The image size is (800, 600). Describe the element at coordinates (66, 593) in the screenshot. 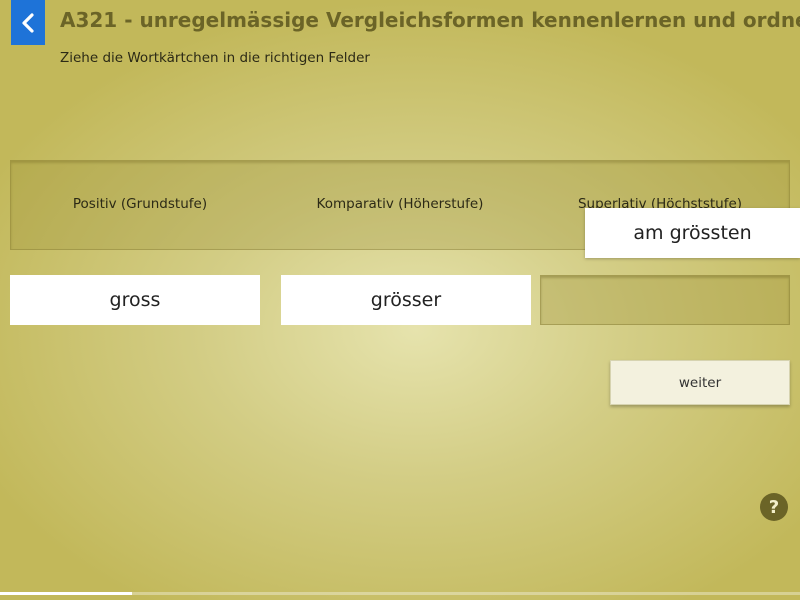

I see `progress-fill` at that location.